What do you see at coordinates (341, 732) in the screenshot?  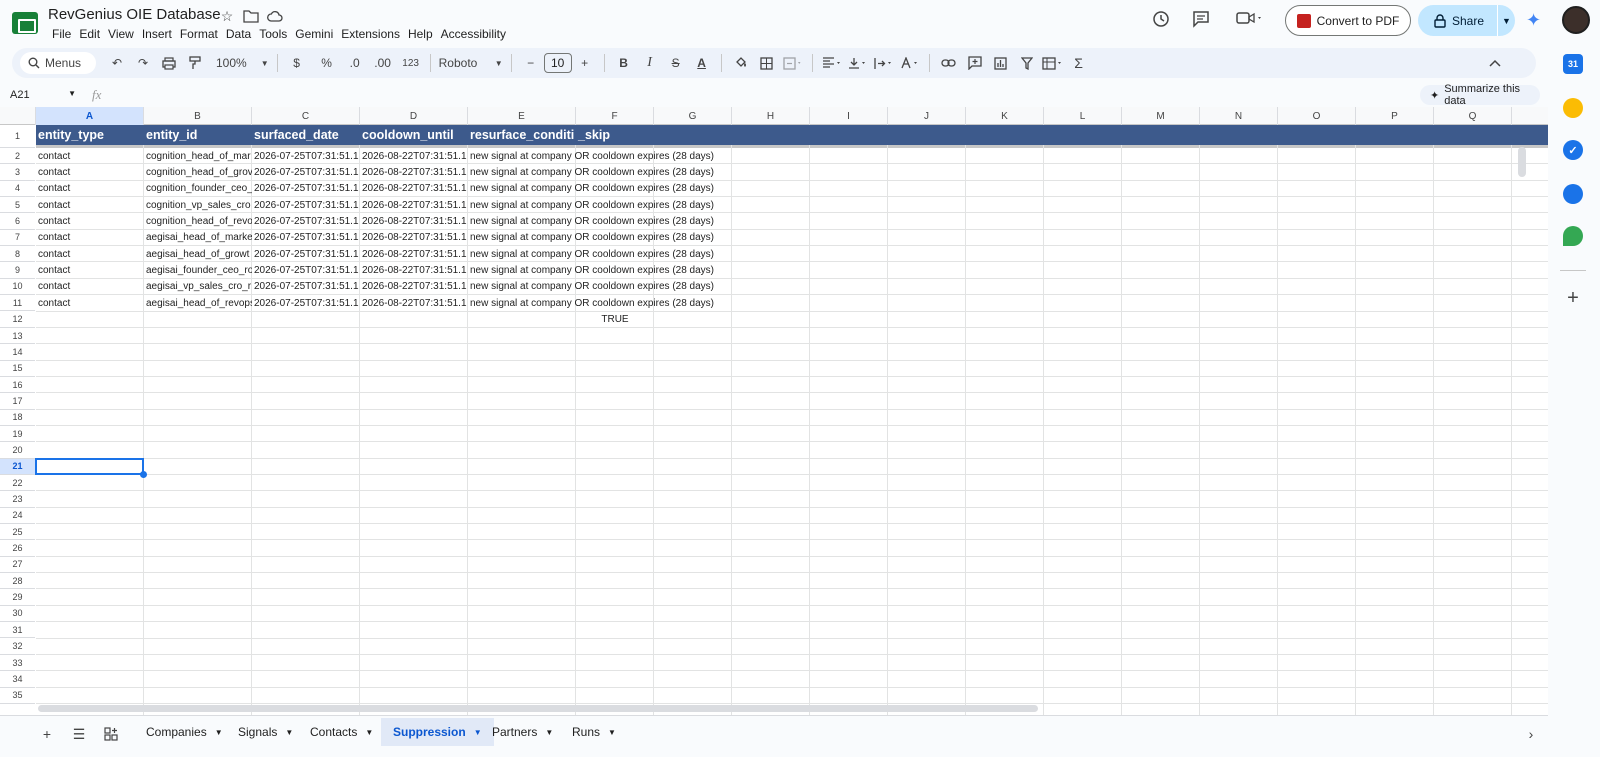 I see `tab-contacts: Contacts ▼` at bounding box center [341, 732].